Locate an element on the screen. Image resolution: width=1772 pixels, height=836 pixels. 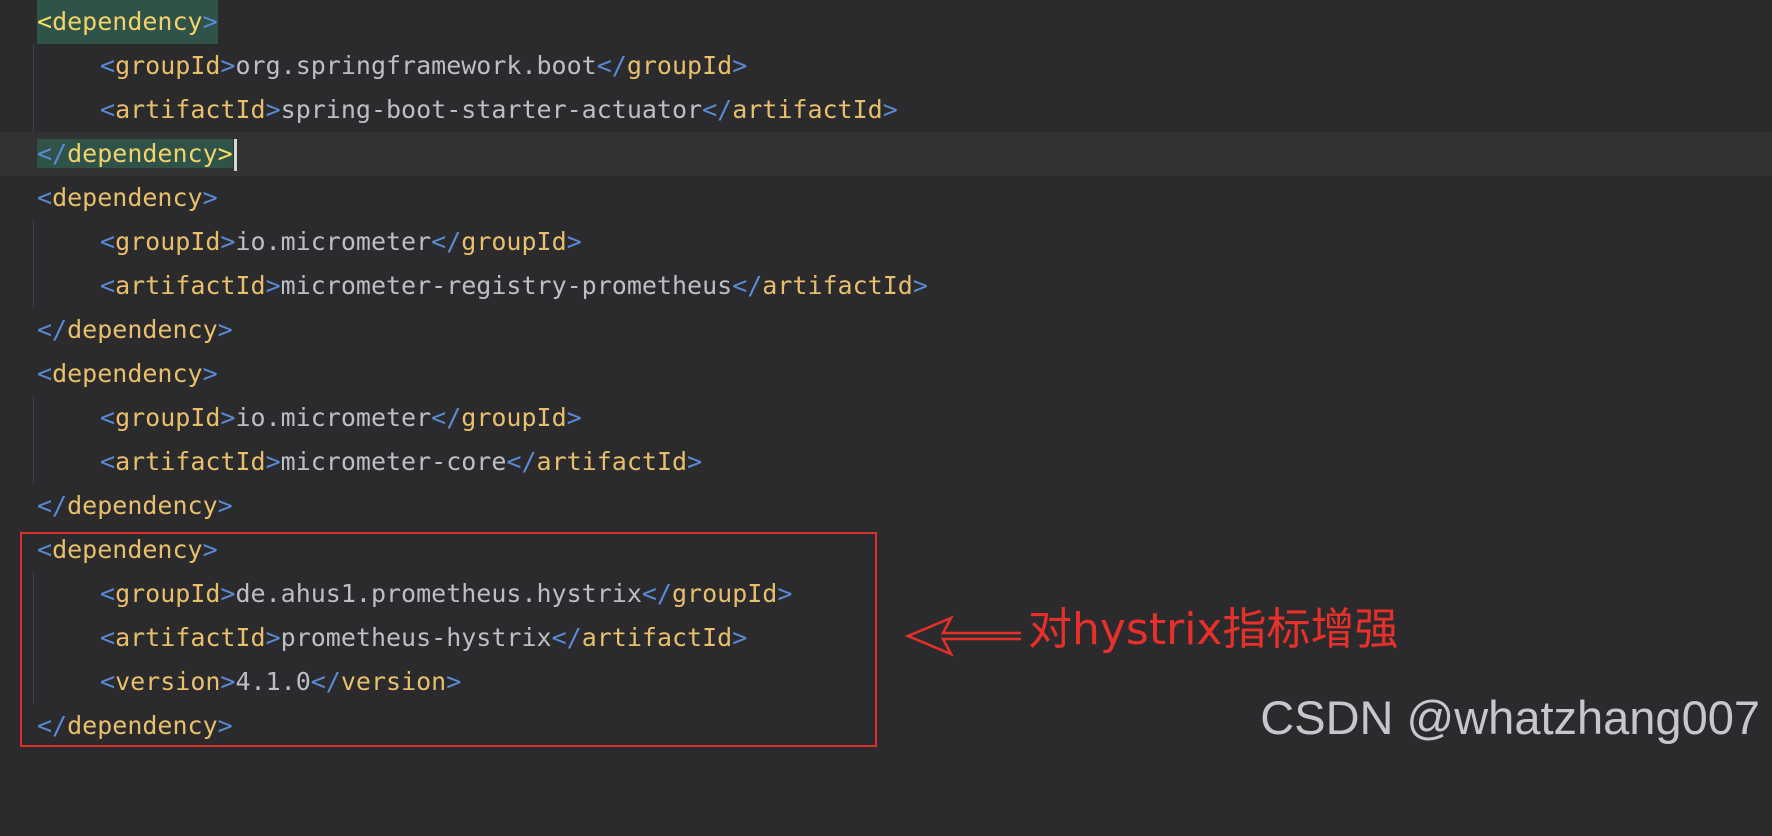
arrow-left-icon is located at coordinates (963, 636).